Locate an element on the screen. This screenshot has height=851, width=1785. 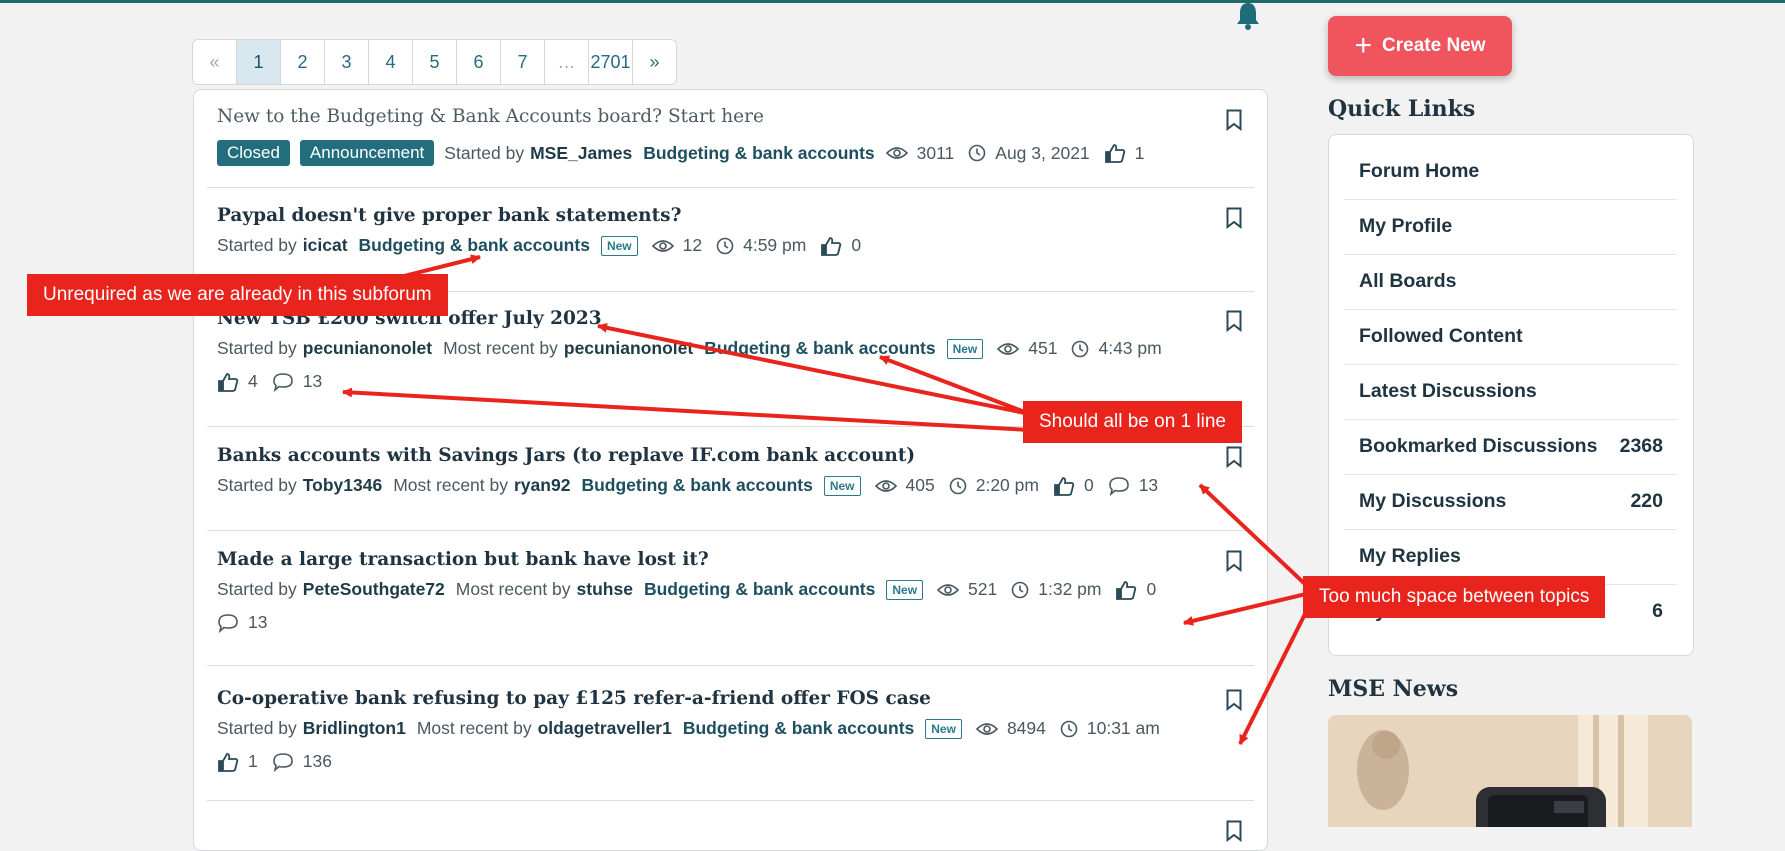
quick-link-label: My Discussions is located at coordinates (1433, 501).